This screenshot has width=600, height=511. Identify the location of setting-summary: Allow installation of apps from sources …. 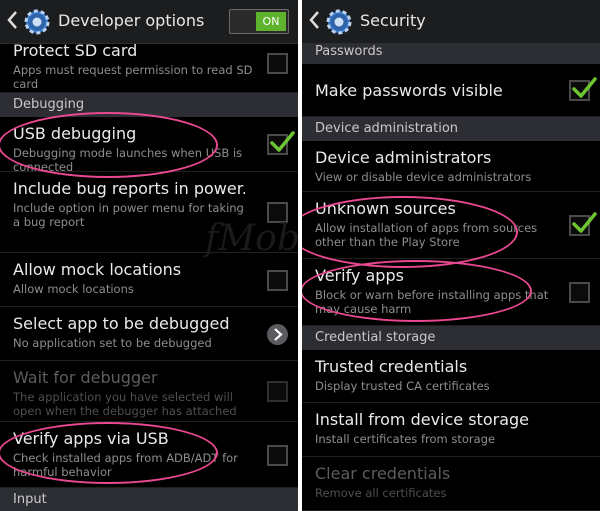
(426, 235).